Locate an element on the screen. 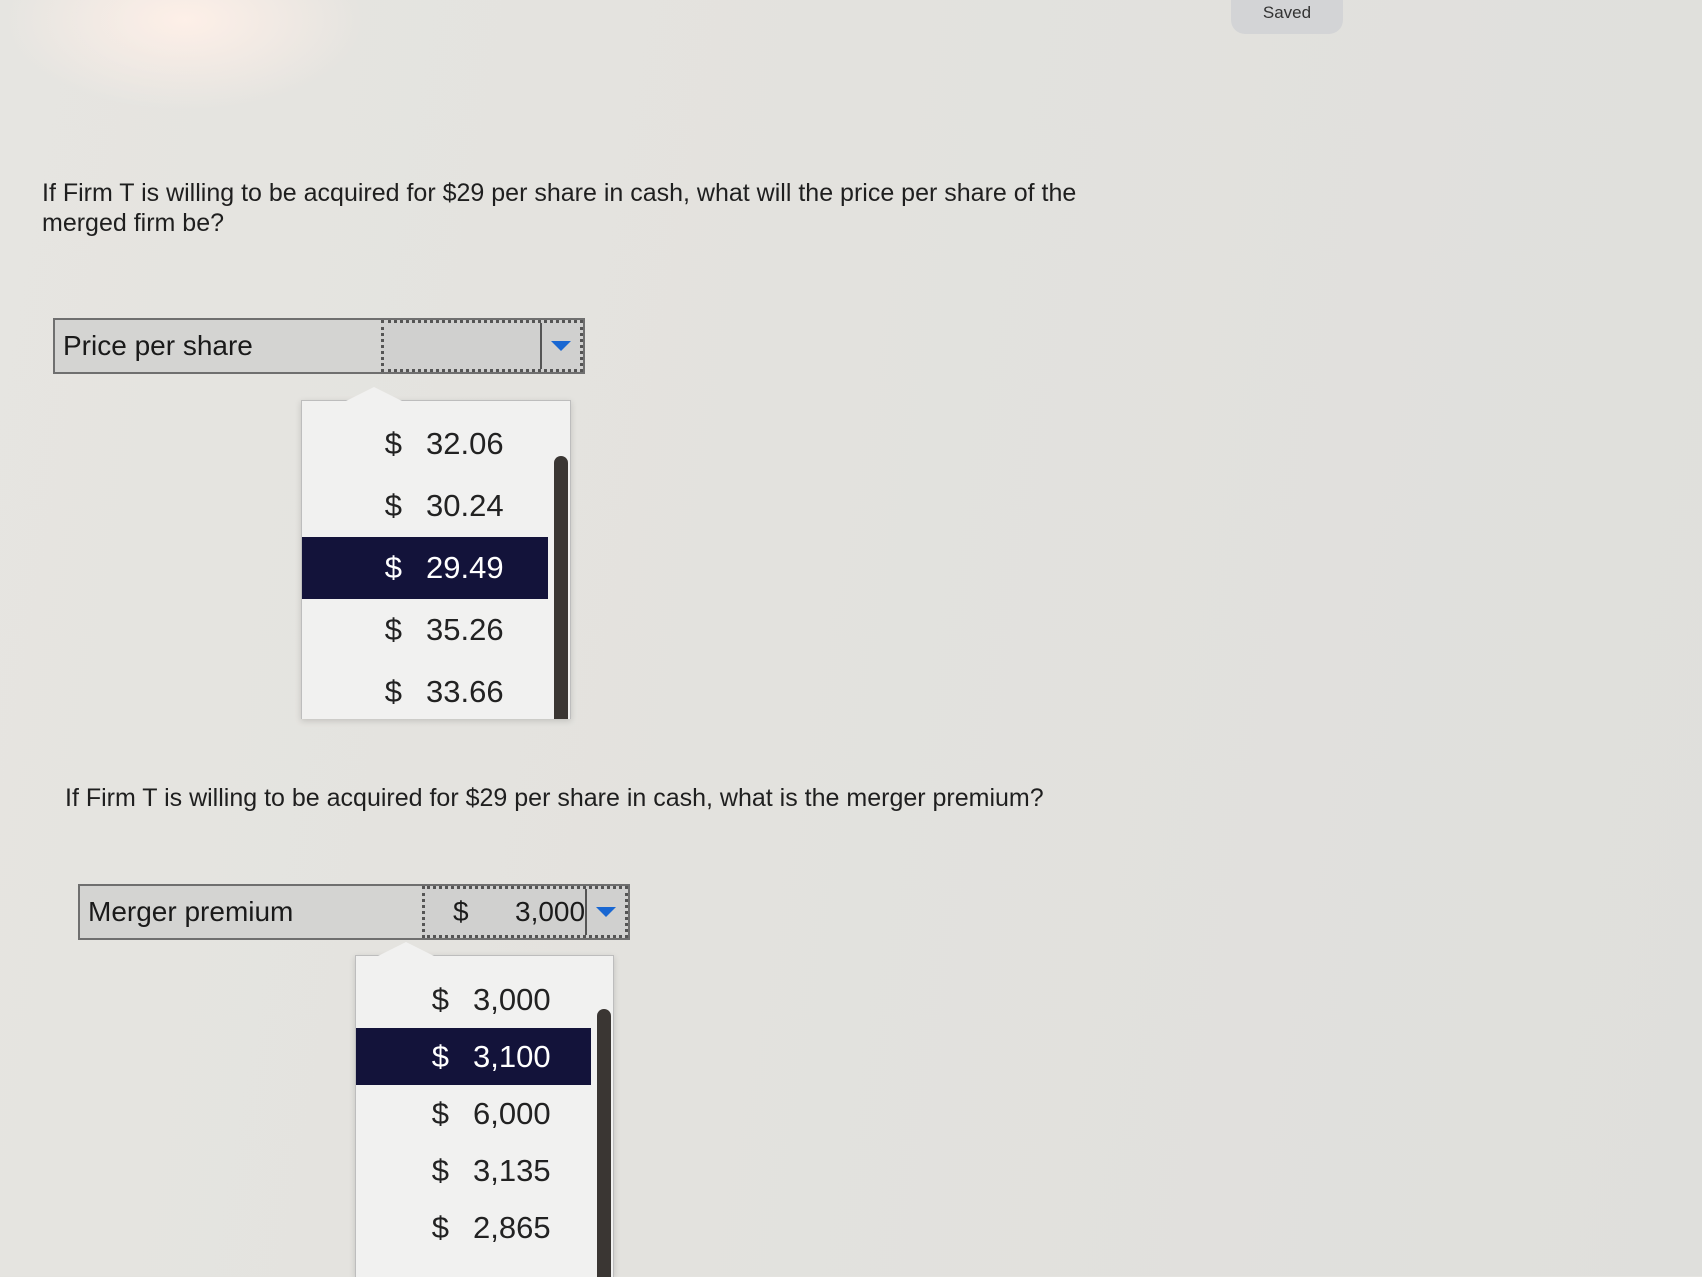  option-value: 33.66 is located at coordinates (465, 691).